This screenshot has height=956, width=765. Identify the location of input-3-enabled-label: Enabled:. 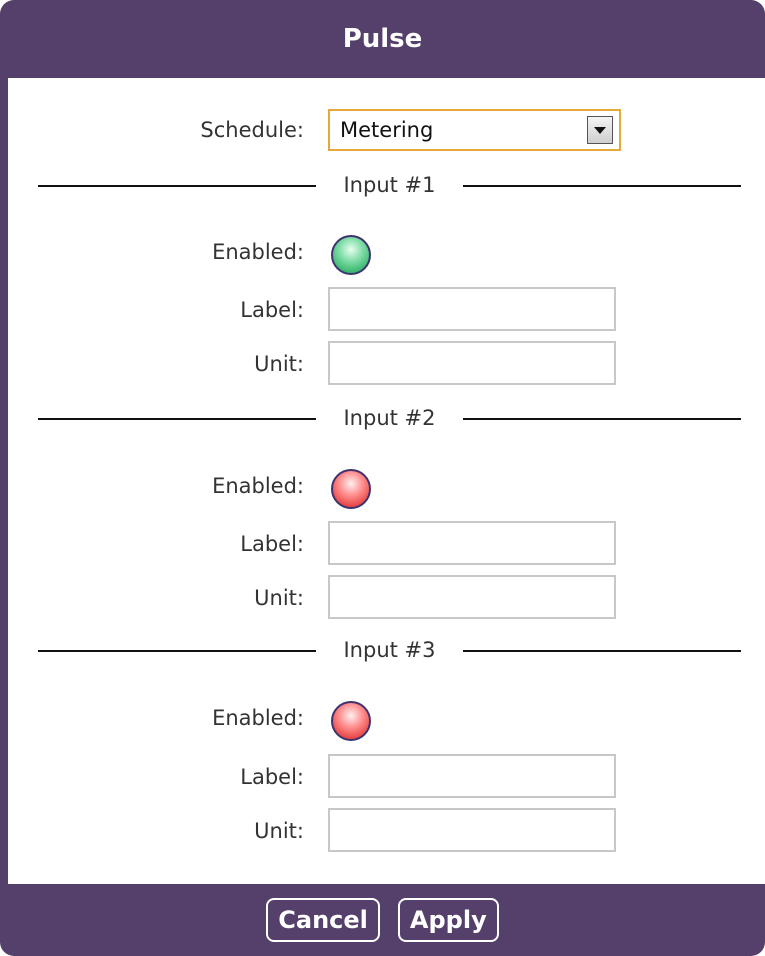
(258, 718).